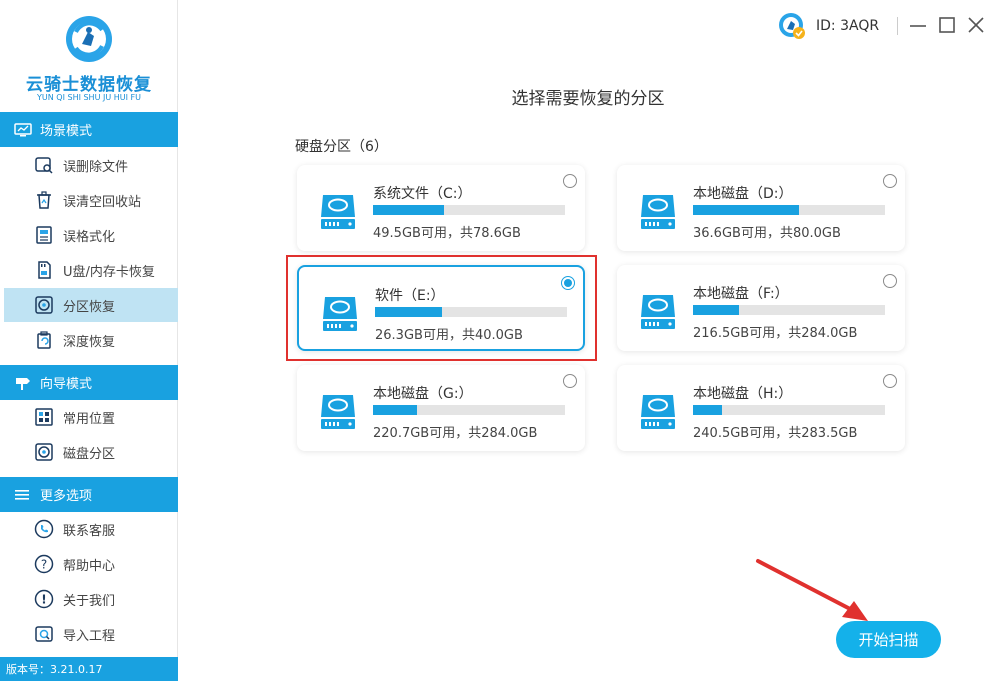 This screenshot has width=998, height=681. I want to click on partition-card: 系统文件（C:） 49.5GB可用，共78.6GB, so click(441, 208).